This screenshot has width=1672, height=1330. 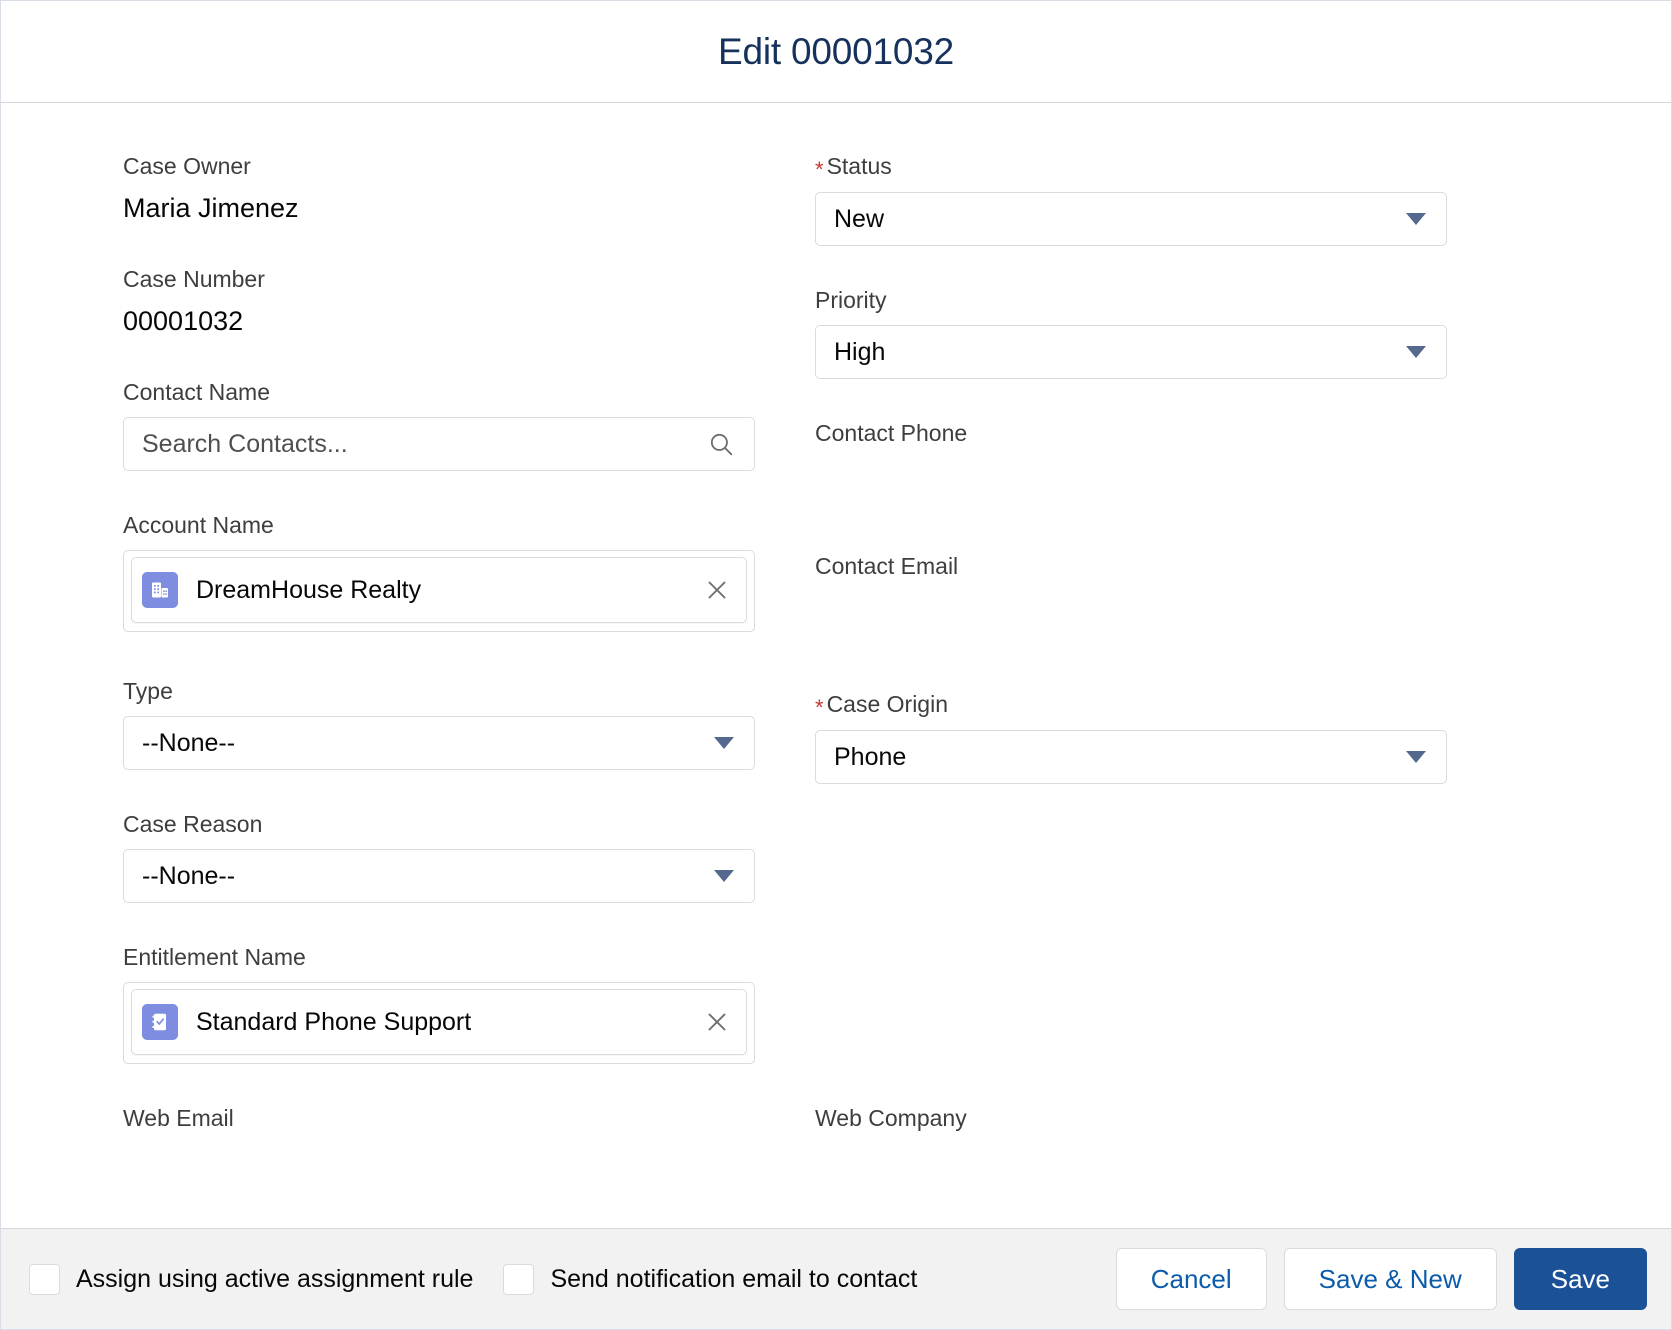 I want to click on field-label-account-name: Account Name, so click(x=198, y=525).